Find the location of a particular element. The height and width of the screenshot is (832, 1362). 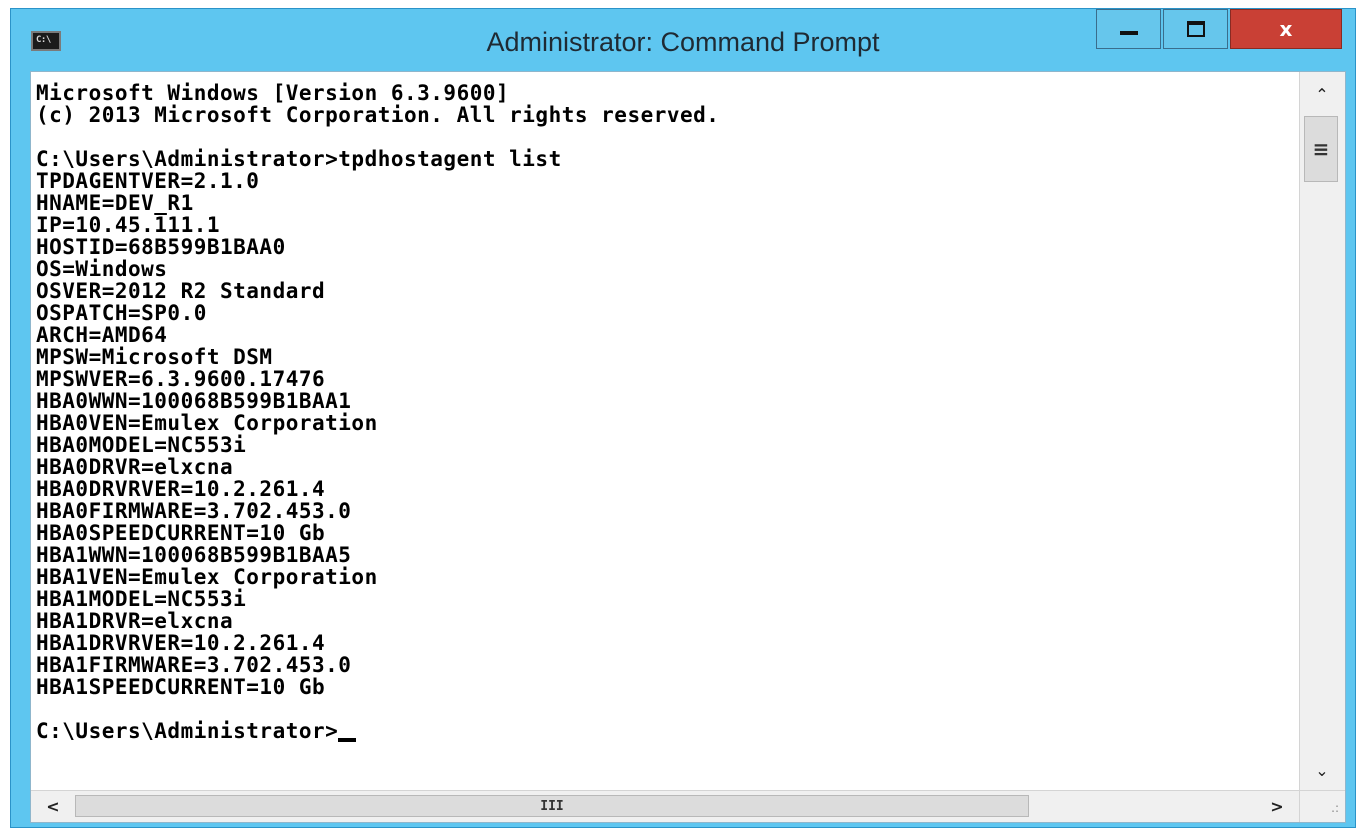

minimize-icon is located at coordinates (1128, 33).